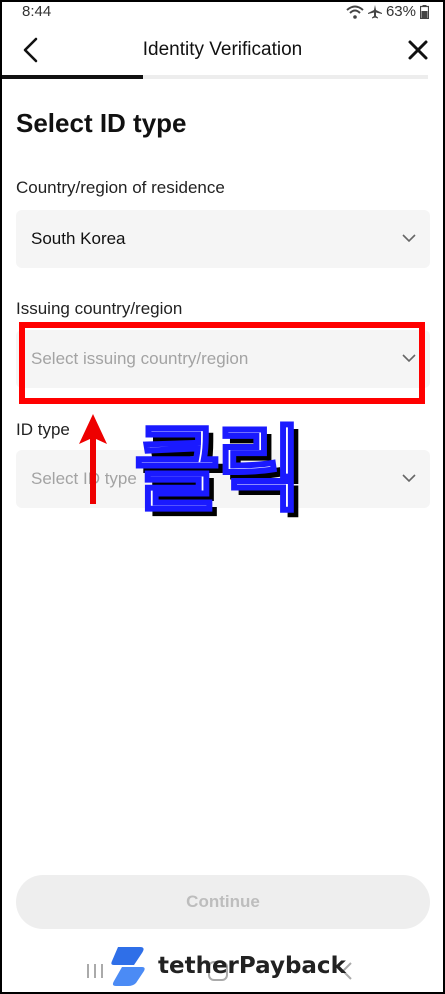 Image resolution: width=445 pixels, height=994 pixels. I want to click on airplane-icon, so click(374, 11).